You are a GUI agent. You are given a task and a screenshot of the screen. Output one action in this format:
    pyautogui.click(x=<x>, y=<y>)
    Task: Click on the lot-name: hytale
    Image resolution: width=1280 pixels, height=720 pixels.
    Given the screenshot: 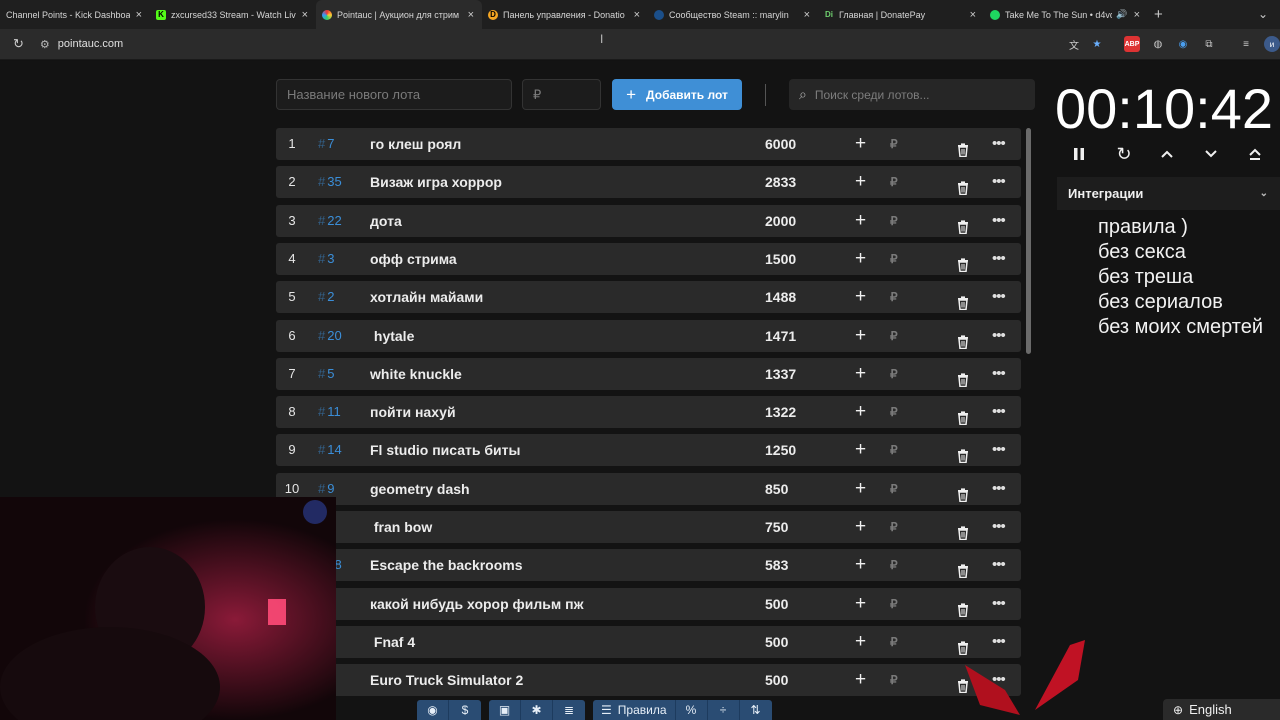 What is the action you would take?
    pyautogui.click(x=392, y=336)
    